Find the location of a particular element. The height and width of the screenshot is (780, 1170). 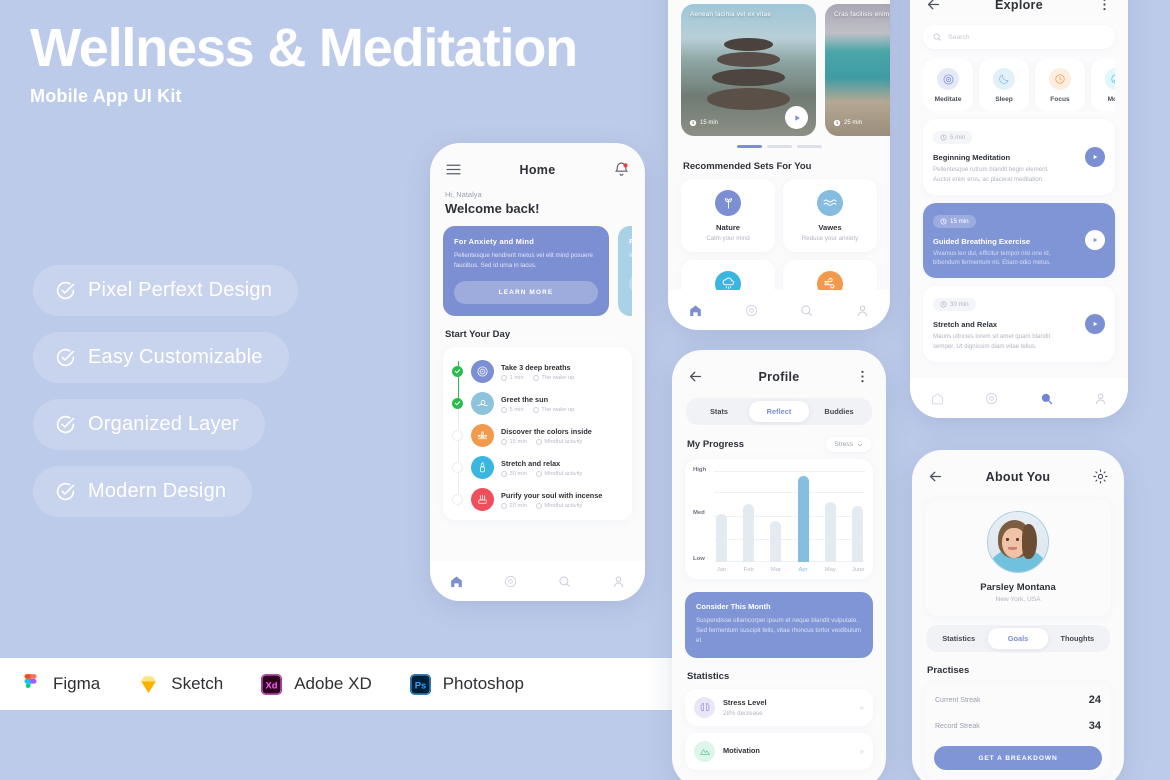

carousel-pager is located at coordinates (779, 146).